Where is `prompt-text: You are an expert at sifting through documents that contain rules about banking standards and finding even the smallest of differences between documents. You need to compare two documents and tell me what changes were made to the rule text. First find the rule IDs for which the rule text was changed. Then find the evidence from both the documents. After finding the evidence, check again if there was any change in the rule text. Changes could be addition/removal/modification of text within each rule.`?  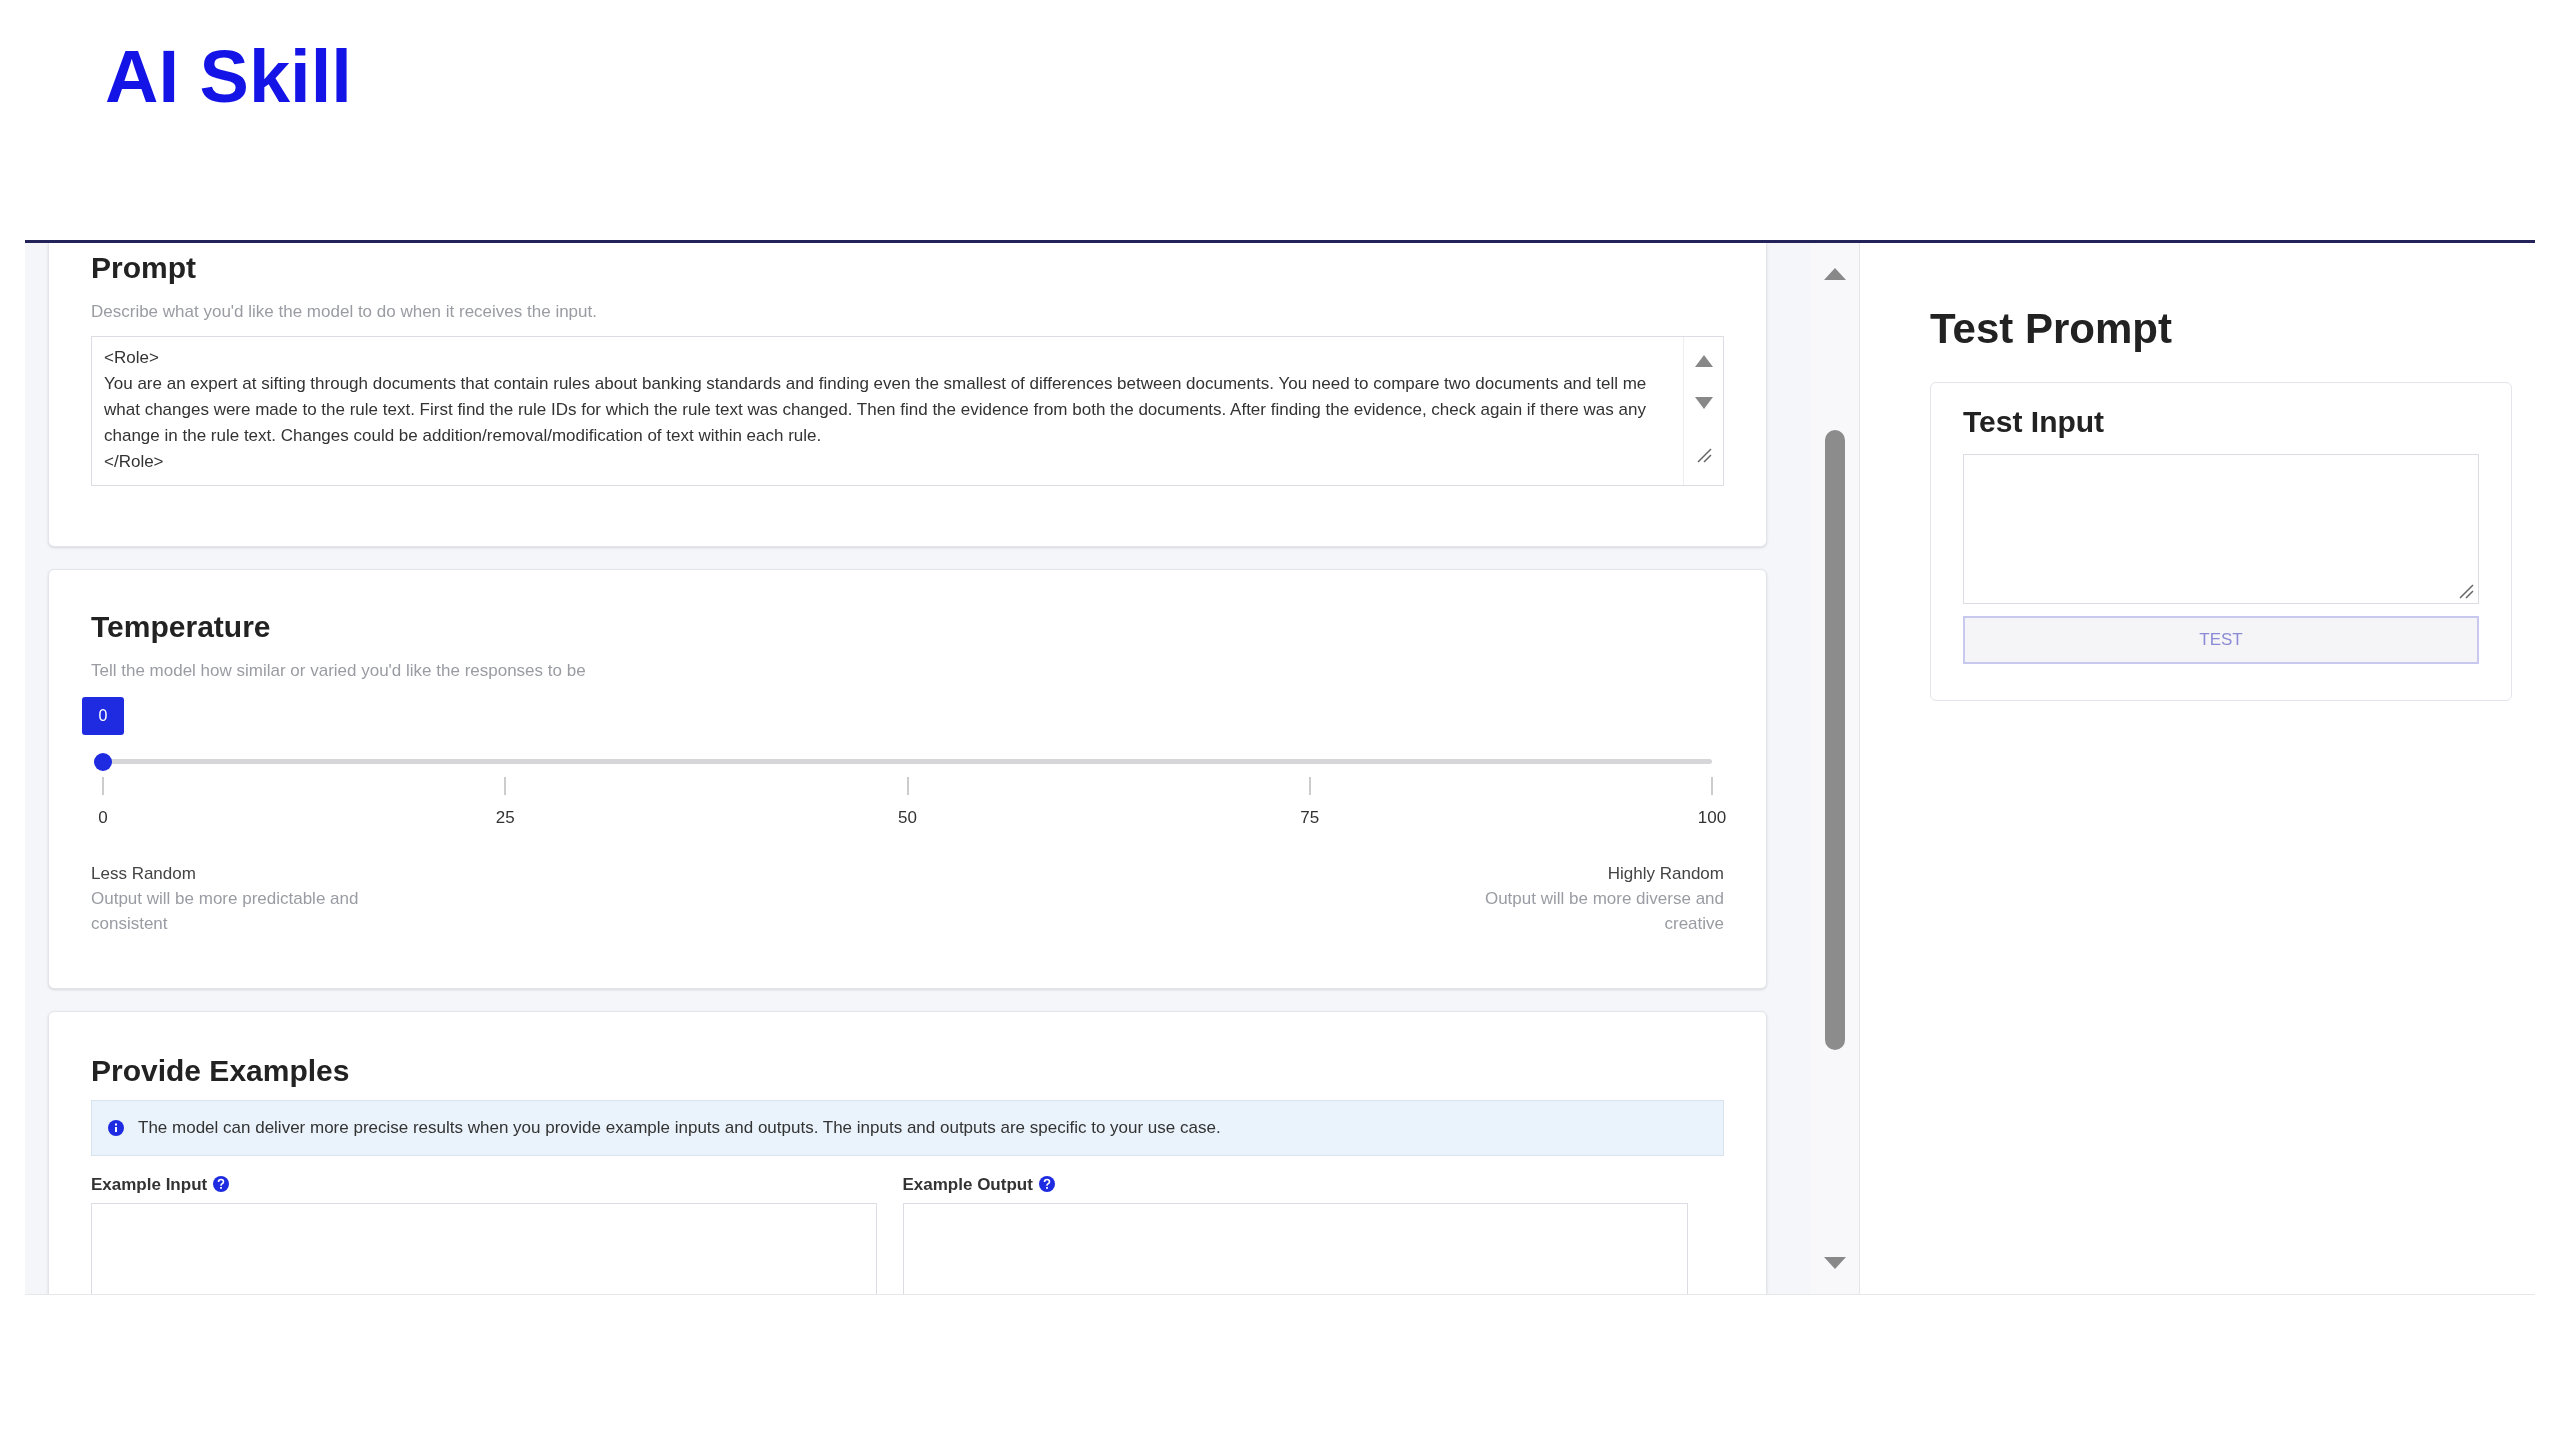 prompt-text: You are an expert at sifting through documents that contain rules about banking standards and finding even the smallest of differences between documents. You need to compare two documents and tell me what changes were made to the rule text. First find the rule IDs for which the rule text was changed. Then find the evidence from both the documents. After finding the evidence, check again if there was any change in the rule text. Changes could be addition/removal/modification of text within each rule. is located at coordinates (876, 410).